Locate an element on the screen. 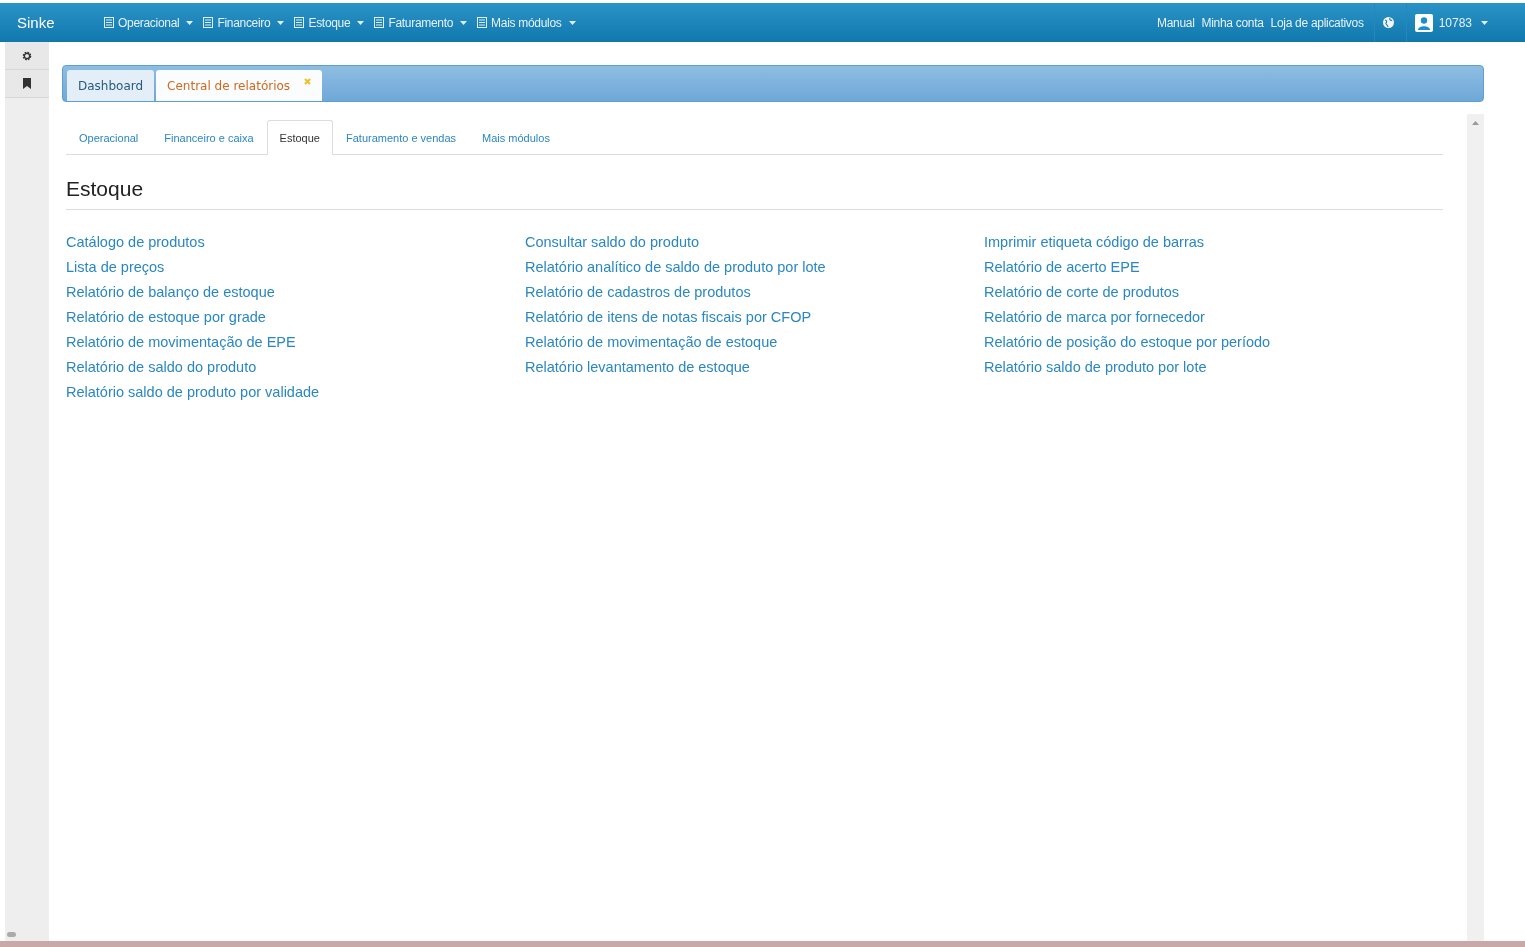 The width and height of the screenshot is (1525, 947). section-tab: Estoque is located at coordinates (299, 137).